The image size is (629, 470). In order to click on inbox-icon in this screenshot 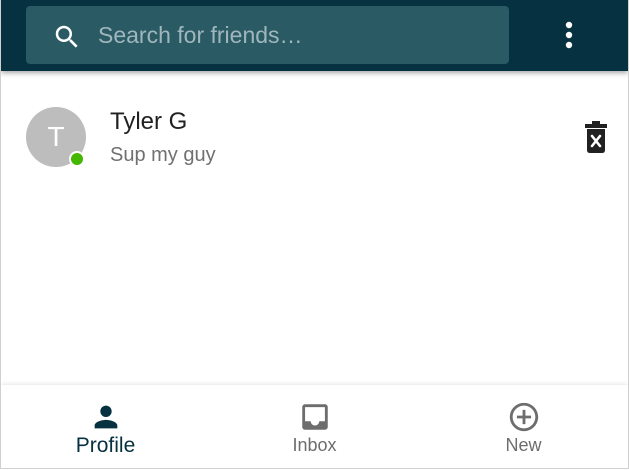, I will do `click(315, 417)`.